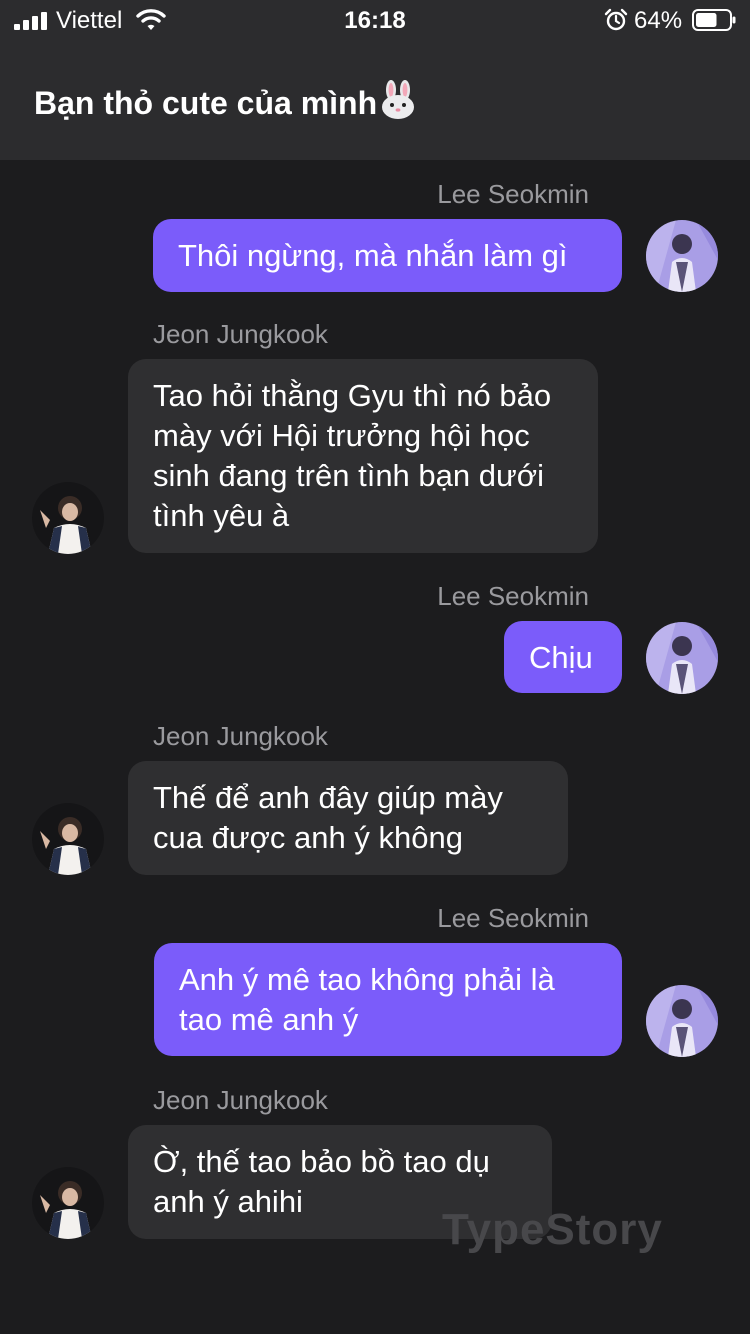 The image size is (750, 1334). I want to click on message-bubble-outgoing: Thôi ngừng, mà nhắn làm gì, so click(387, 255).